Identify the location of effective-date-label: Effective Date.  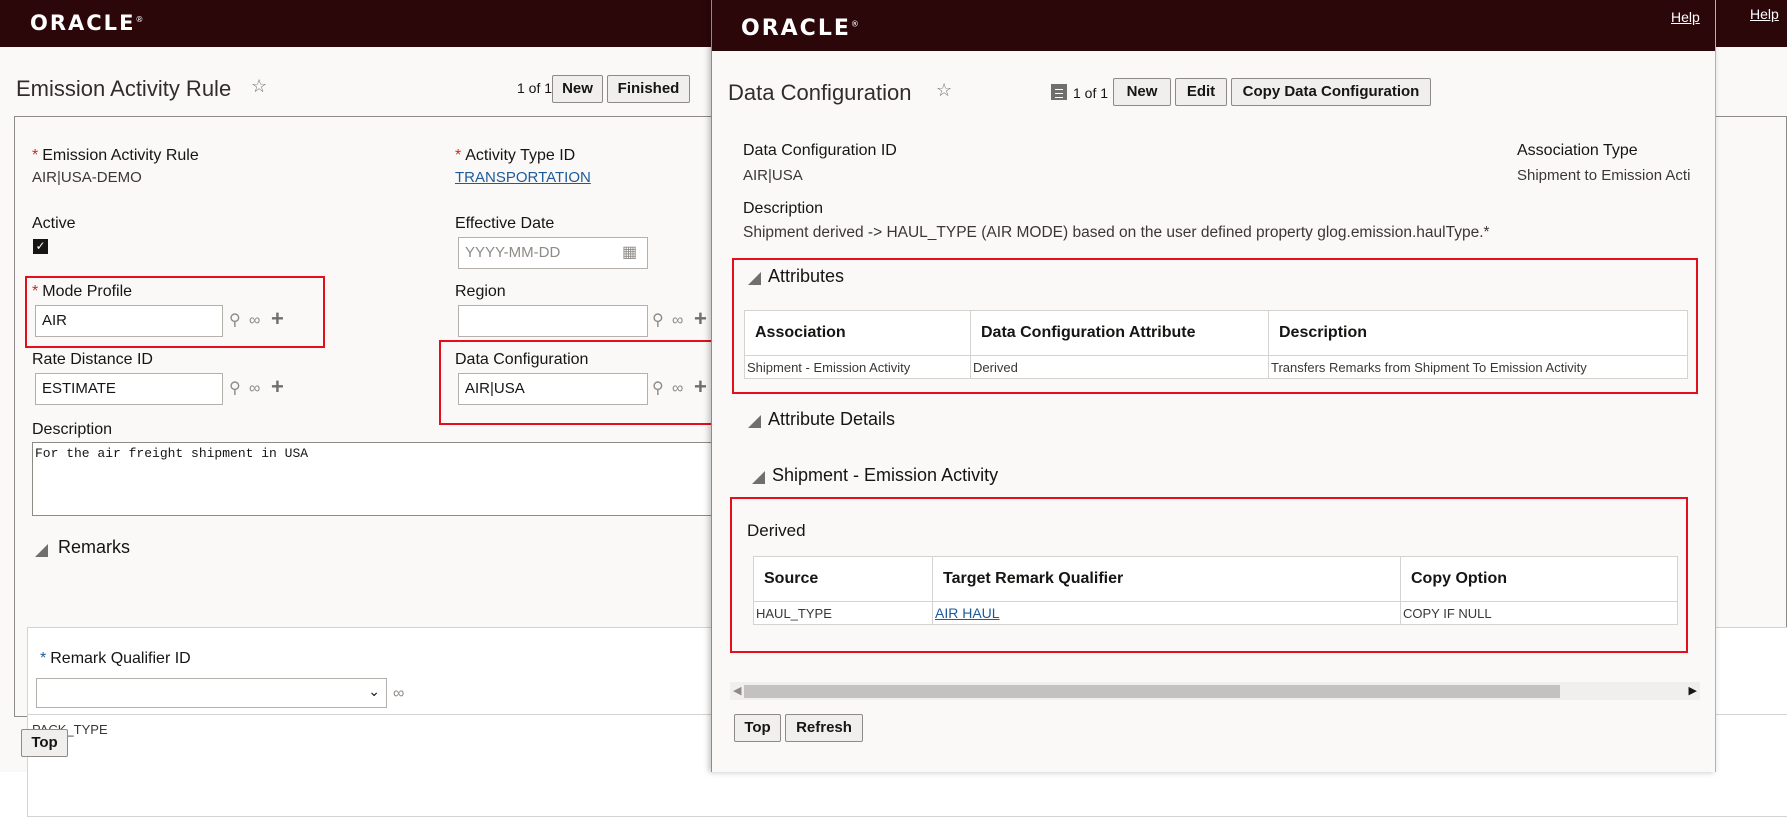
(505, 223).